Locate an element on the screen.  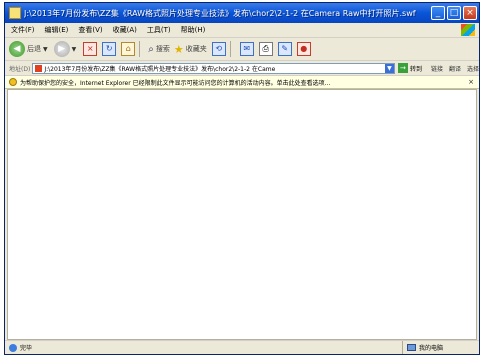
zone-text: 我的电脑 is located at coordinates (431, 348).